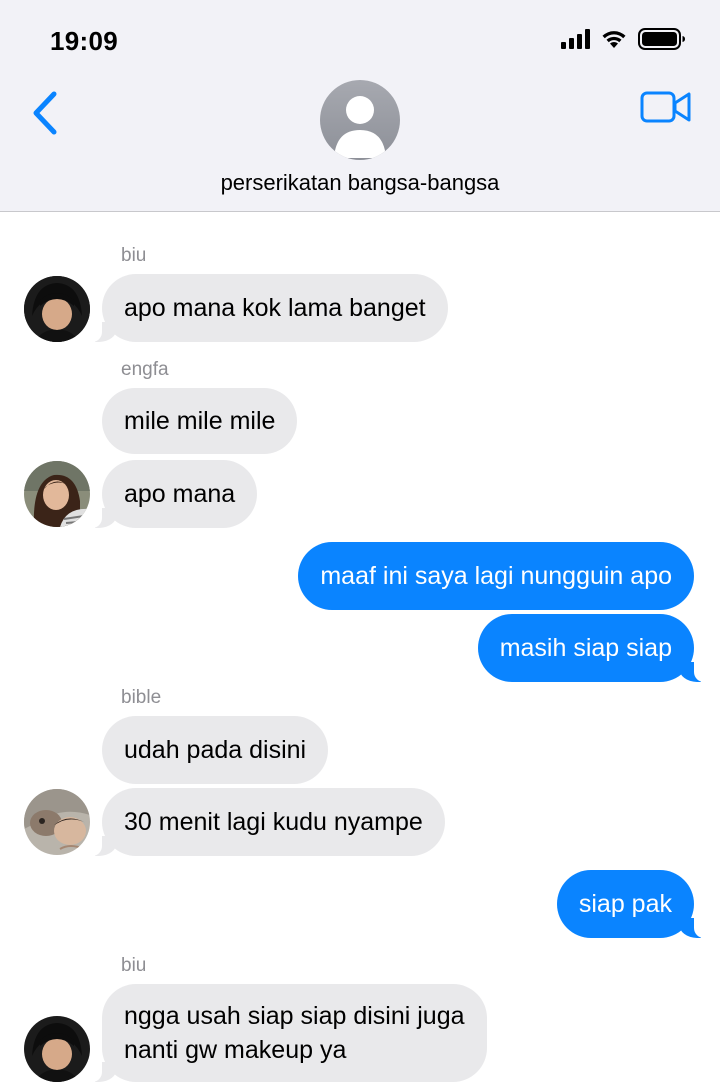  I want to click on message-bubble-sent: siap pak, so click(630, 904).